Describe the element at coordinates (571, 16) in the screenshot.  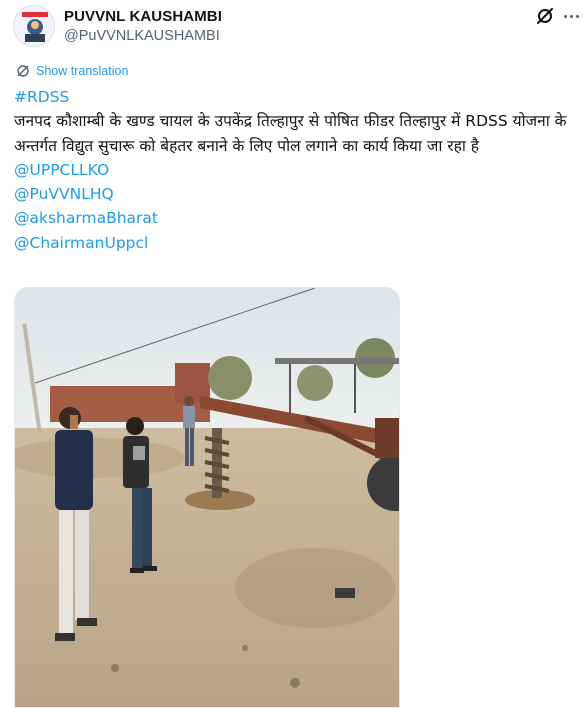
I see `more-options-icon` at that location.